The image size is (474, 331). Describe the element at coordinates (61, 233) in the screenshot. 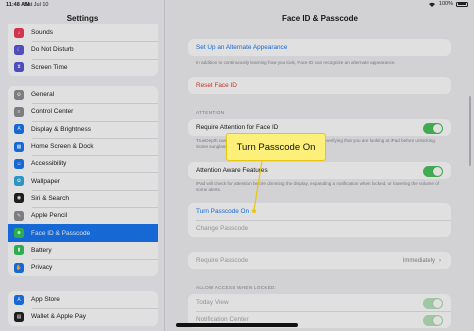

I see `sidebar-item-label: Face ID & Passcode` at that location.